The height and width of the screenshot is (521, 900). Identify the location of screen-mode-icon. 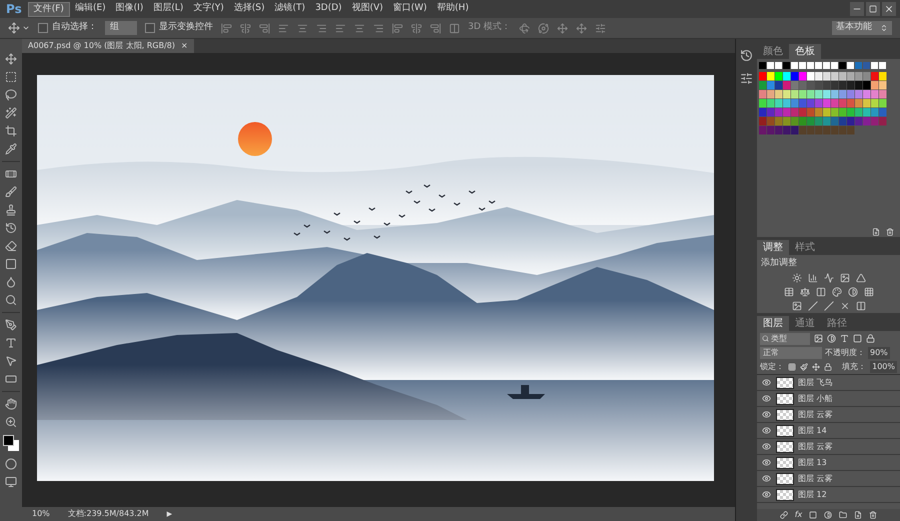
(11, 482).